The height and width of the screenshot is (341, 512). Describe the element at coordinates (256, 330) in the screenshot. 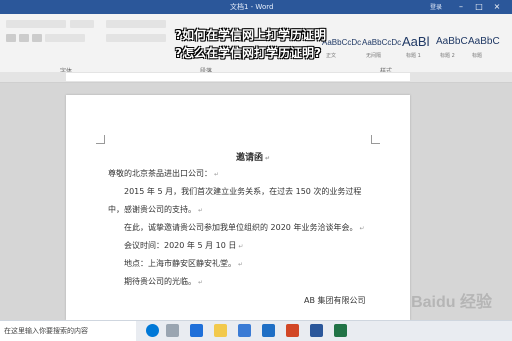

I see `taskbar: 在这里输入你要搜索的内容` at that location.